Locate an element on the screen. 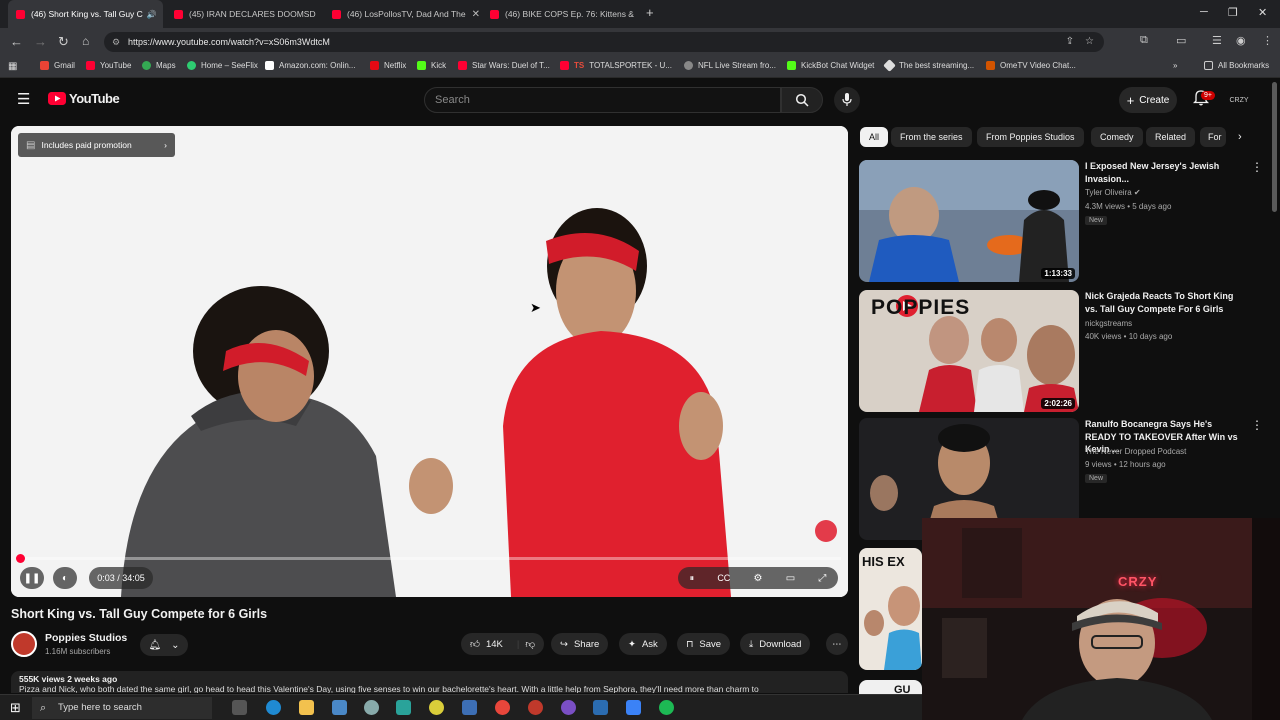 The width and height of the screenshot is (1280, 720). bookmark-netflix: Netflix is located at coordinates (388, 65).